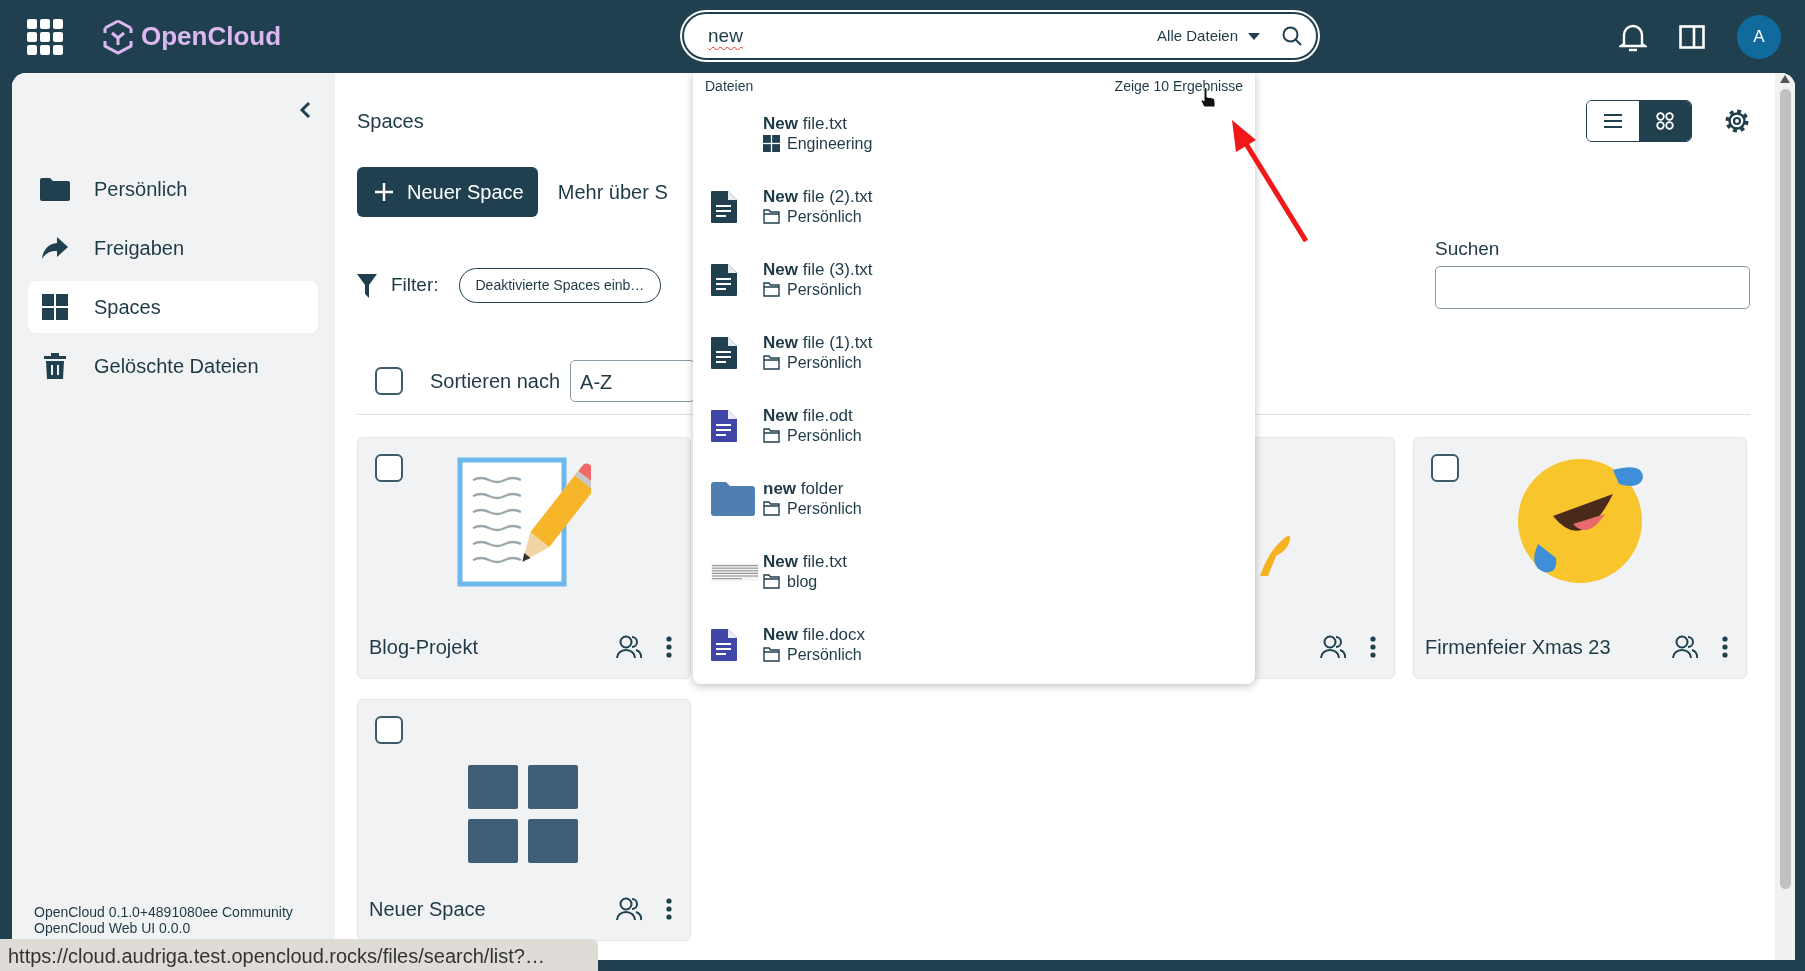 Image resolution: width=1805 pixels, height=971 pixels. Describe the element at coordinates (974, 571) in the screenshot. I see `search-result: New file.txt blog` at that location.